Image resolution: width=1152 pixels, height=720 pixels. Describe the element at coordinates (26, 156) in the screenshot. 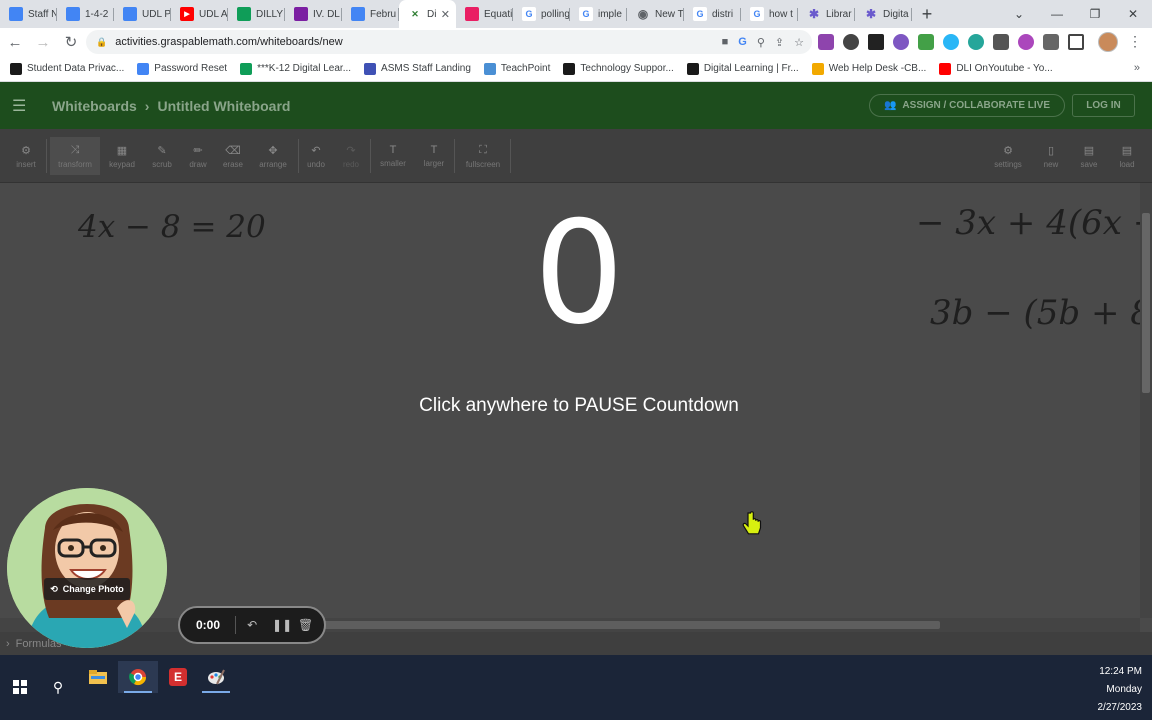

I see `tool-insert-button: ⚙ insert` at that location.